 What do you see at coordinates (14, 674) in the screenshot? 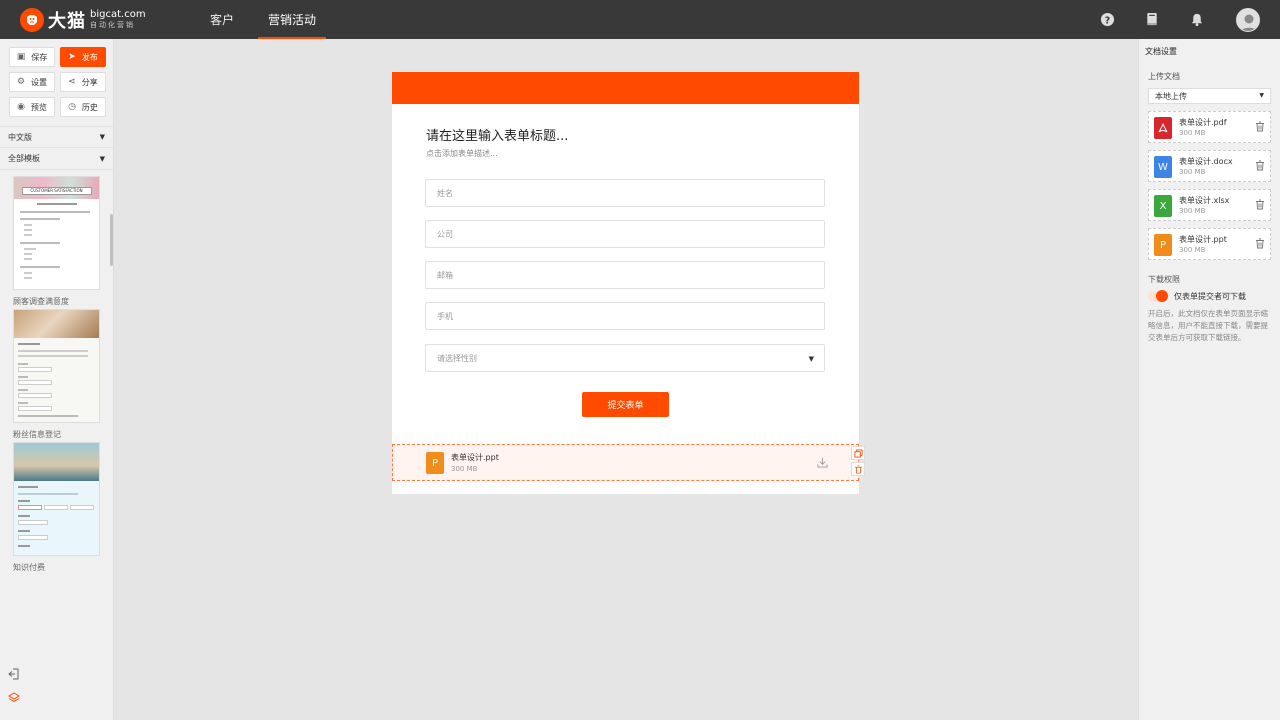
I see `exit-icon` at bounding box center [14, 674].